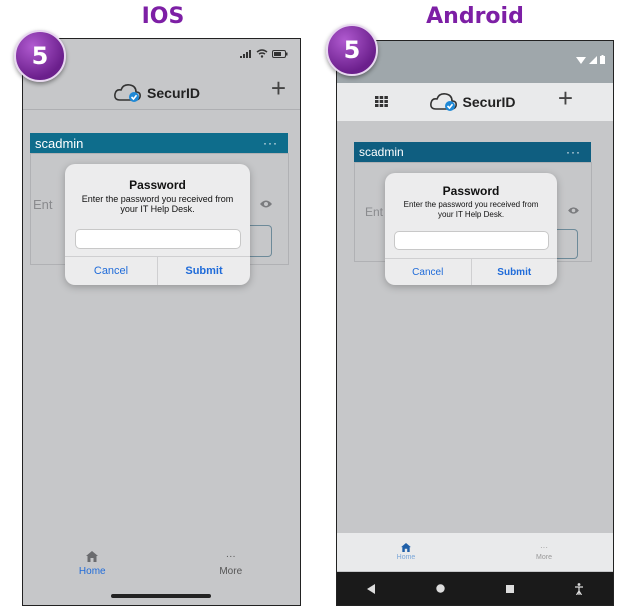  I want to click on home-indicator, so click(161, 596).